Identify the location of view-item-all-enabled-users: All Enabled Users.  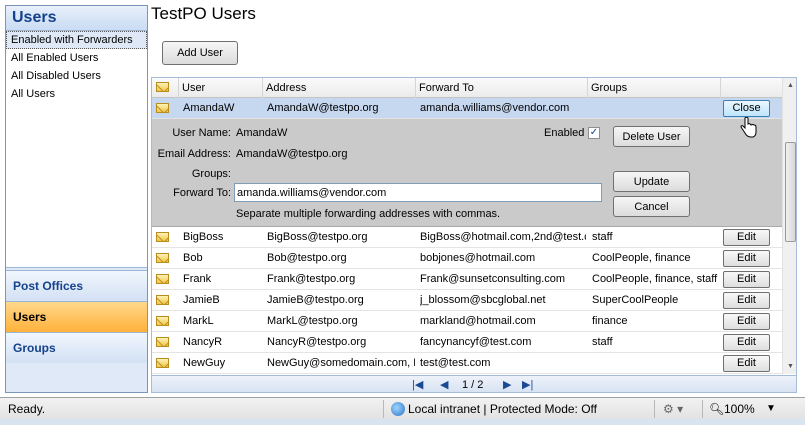
(76, 58).